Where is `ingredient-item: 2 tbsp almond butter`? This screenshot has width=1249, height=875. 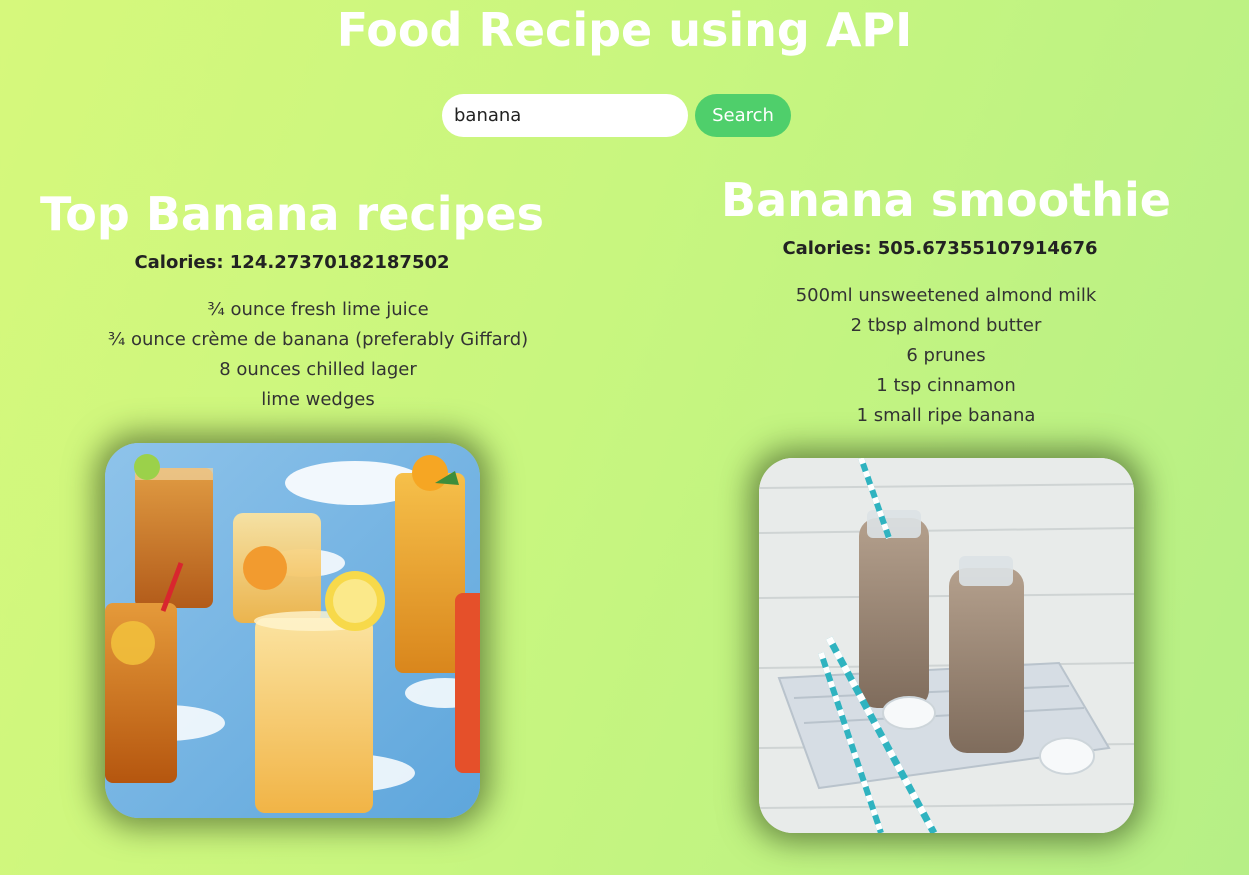
ingredient-item: 2 tbsp almond butter is located at coordinates (946, 325).